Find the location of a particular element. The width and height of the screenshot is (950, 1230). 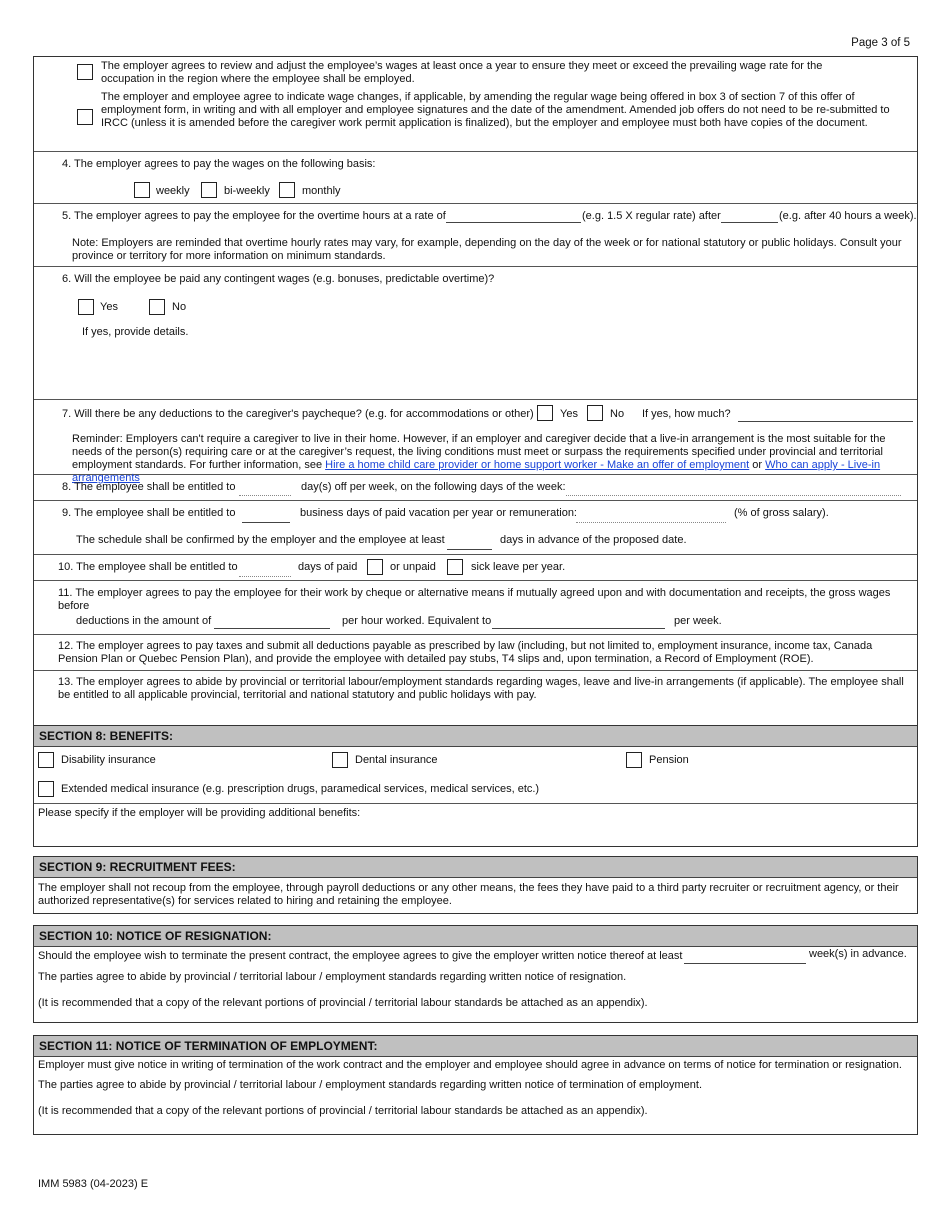

paid-sick-checkbox is located at coordinates (375, 567).